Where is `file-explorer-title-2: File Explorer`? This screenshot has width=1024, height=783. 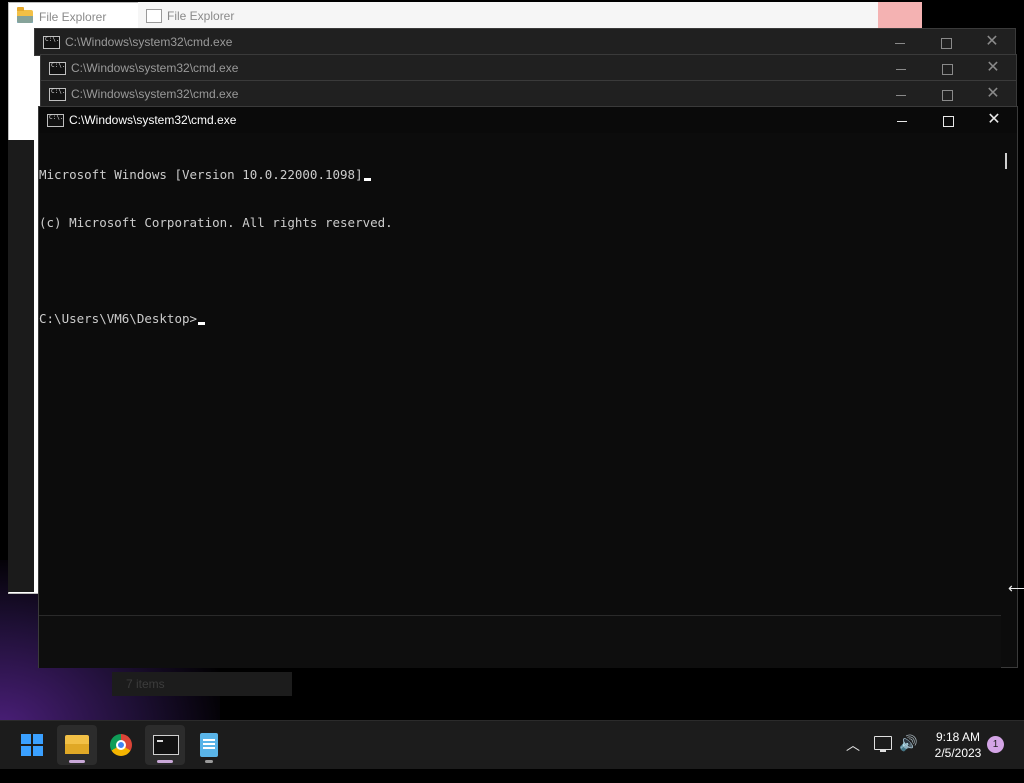 file-explorer-title-2: File Explorer is located at coordinates (201, 16).